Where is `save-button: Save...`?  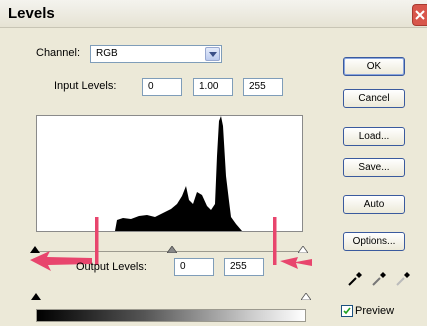 save-button: Save... is located at coordinates (374, 167).